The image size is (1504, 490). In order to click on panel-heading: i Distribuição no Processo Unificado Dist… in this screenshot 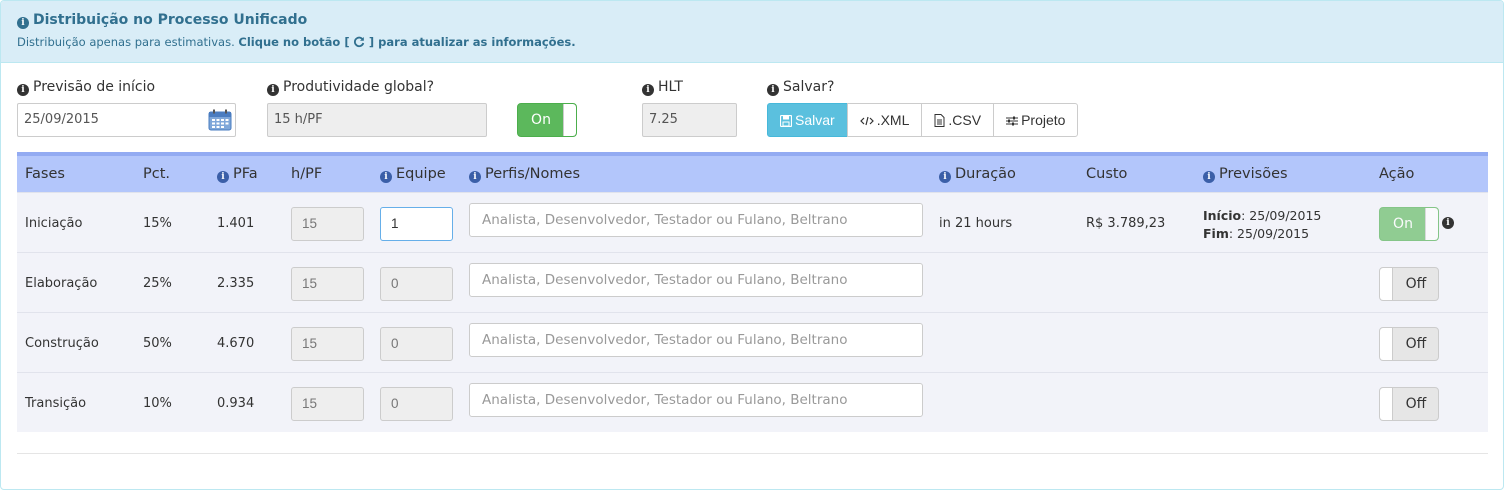, I will do `click(752, 32)`.